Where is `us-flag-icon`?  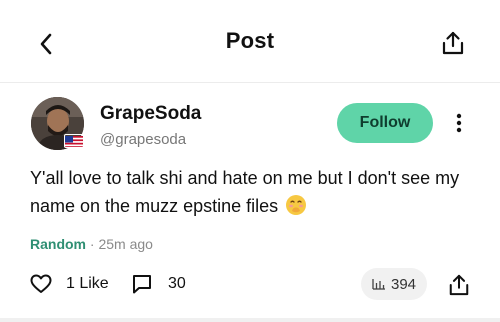
us-flag-icon is located at coordinates (74, 141).